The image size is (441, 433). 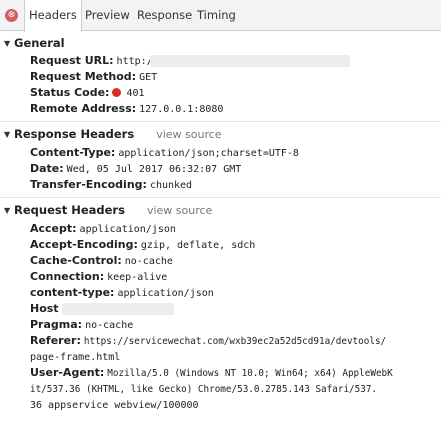 What do you see at coordinates (117, 92) in the screenshot?
I see `status-error-icon` at bounding box center [117, 92].